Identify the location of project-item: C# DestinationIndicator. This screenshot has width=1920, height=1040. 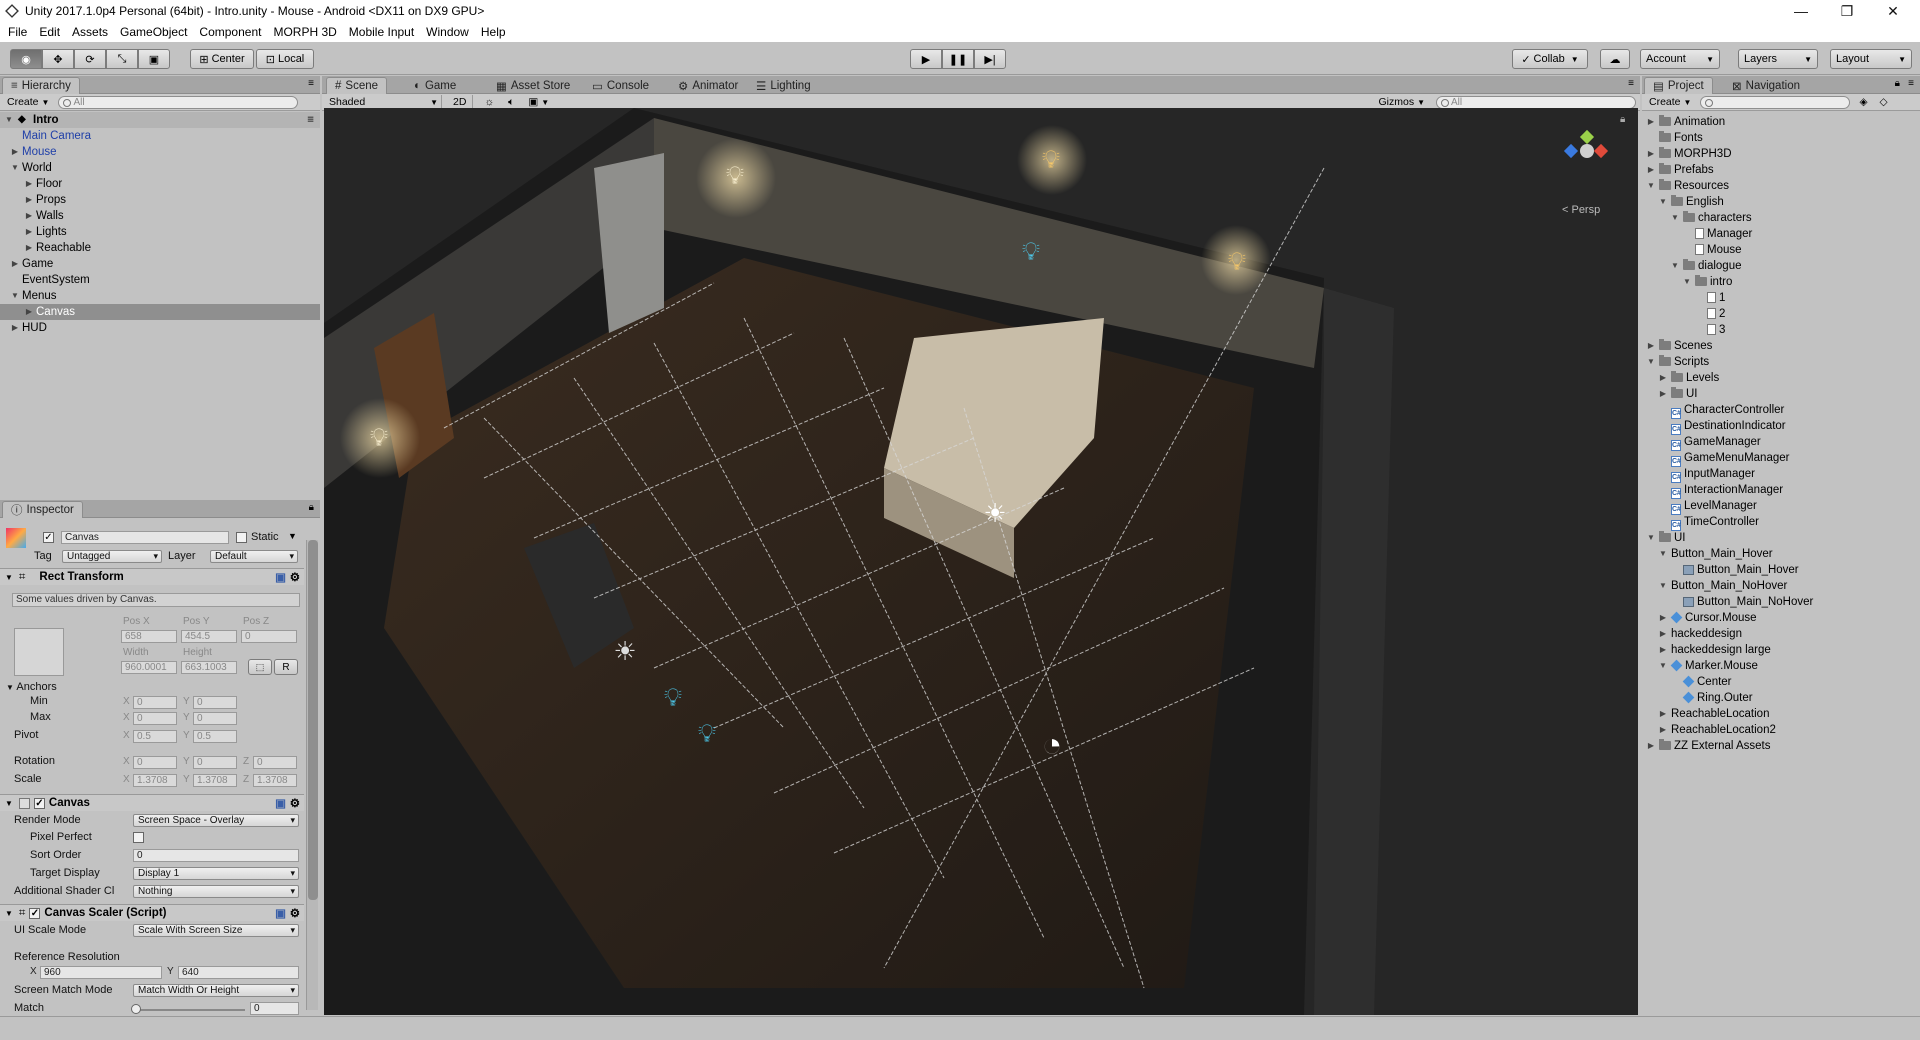
(1781, 426).